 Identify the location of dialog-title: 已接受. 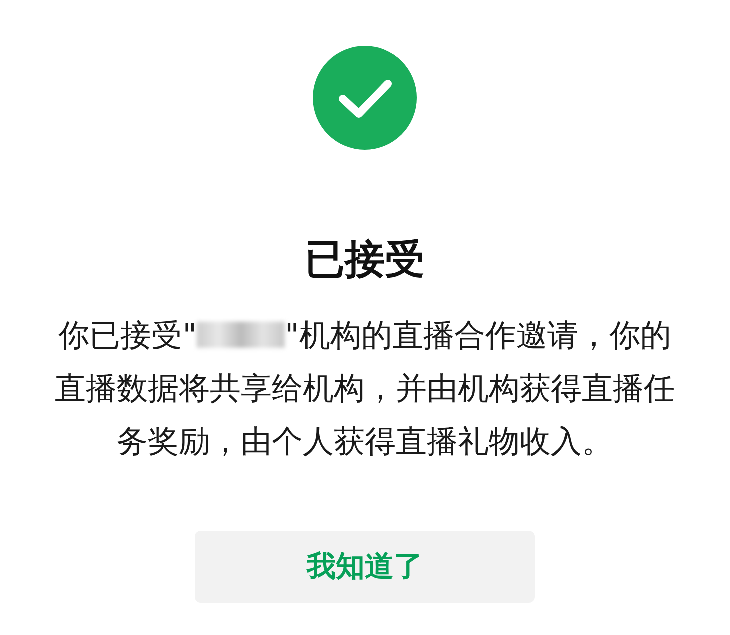
(365, 260).